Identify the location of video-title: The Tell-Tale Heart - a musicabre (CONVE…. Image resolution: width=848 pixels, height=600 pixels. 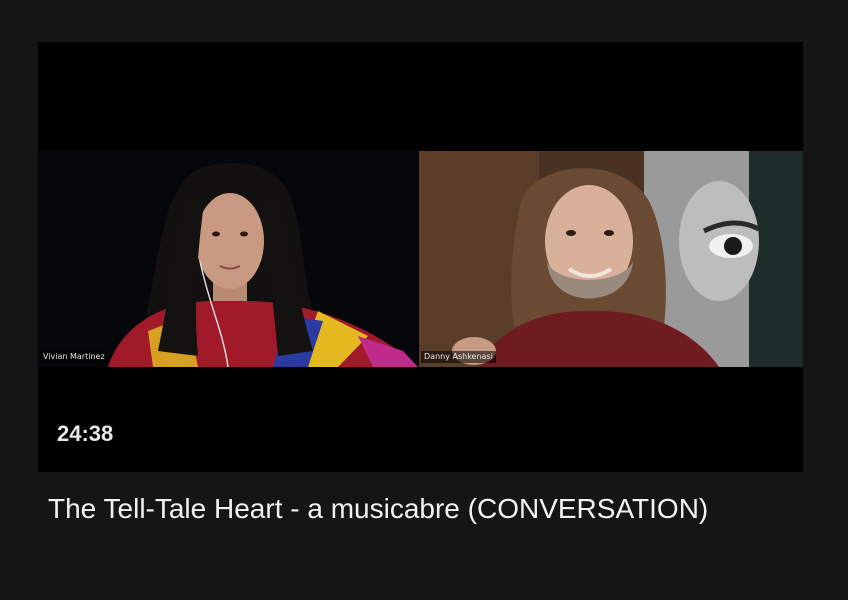
(418, 509).